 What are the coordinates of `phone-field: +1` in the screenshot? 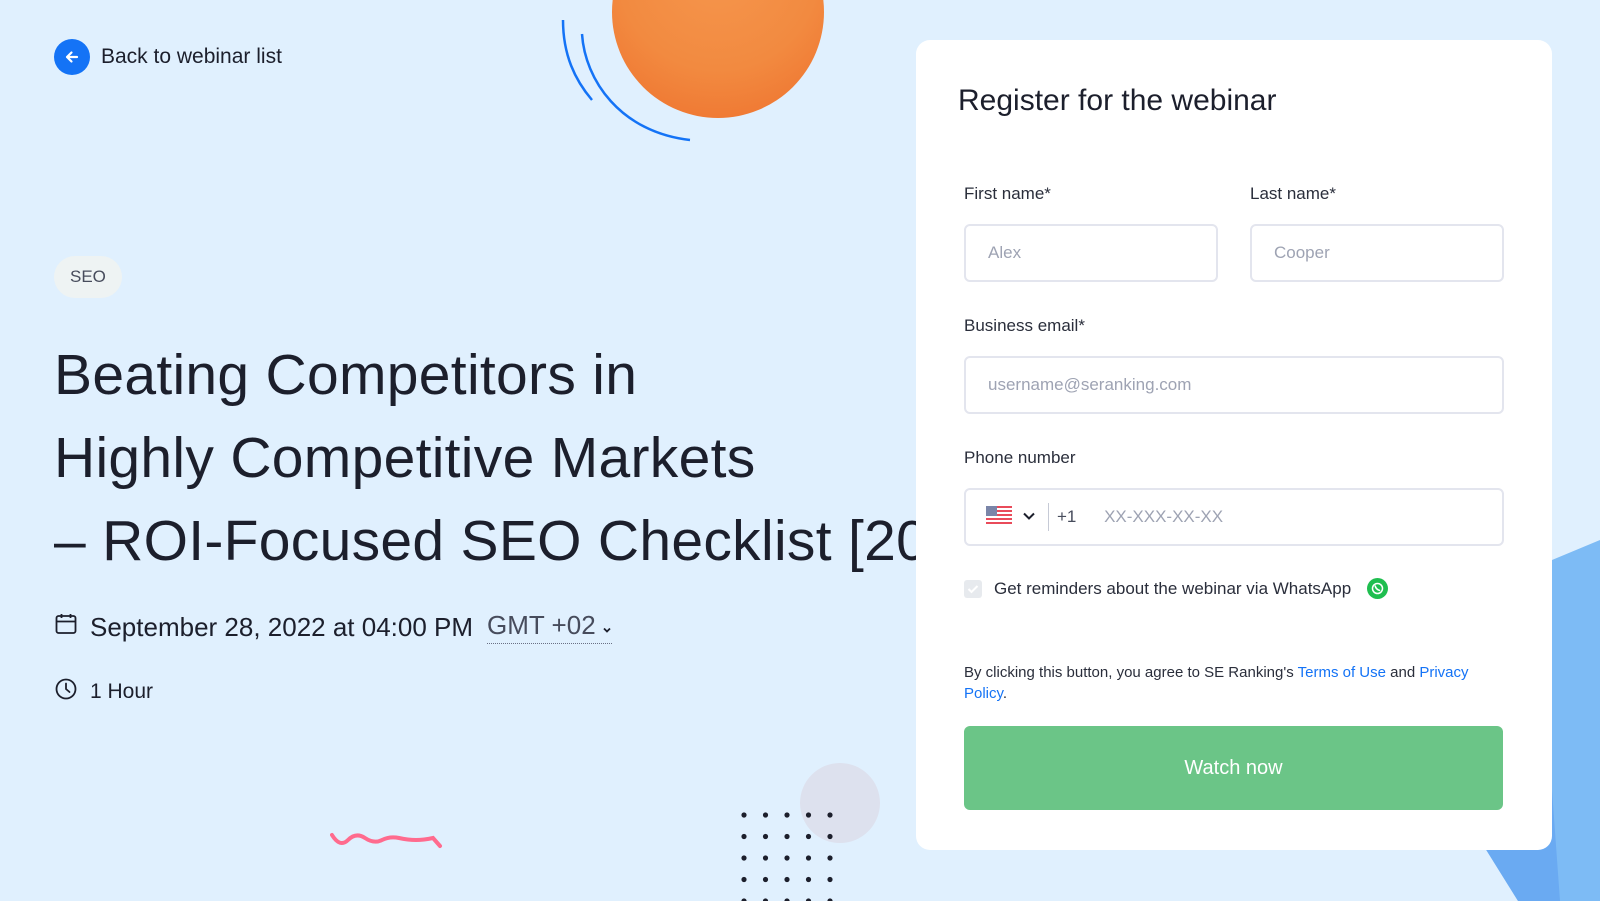 It's located at (1234, 517).